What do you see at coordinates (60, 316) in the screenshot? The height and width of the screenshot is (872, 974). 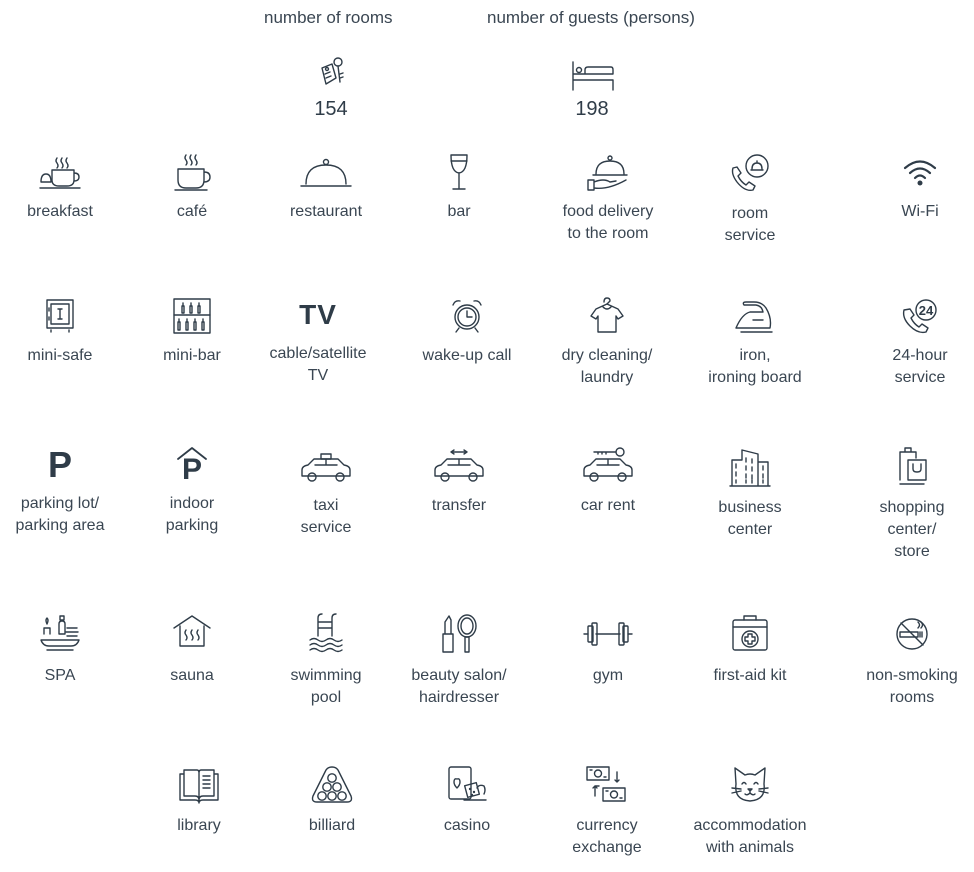 I see `safe-icon` at bounding box center [60, 316].